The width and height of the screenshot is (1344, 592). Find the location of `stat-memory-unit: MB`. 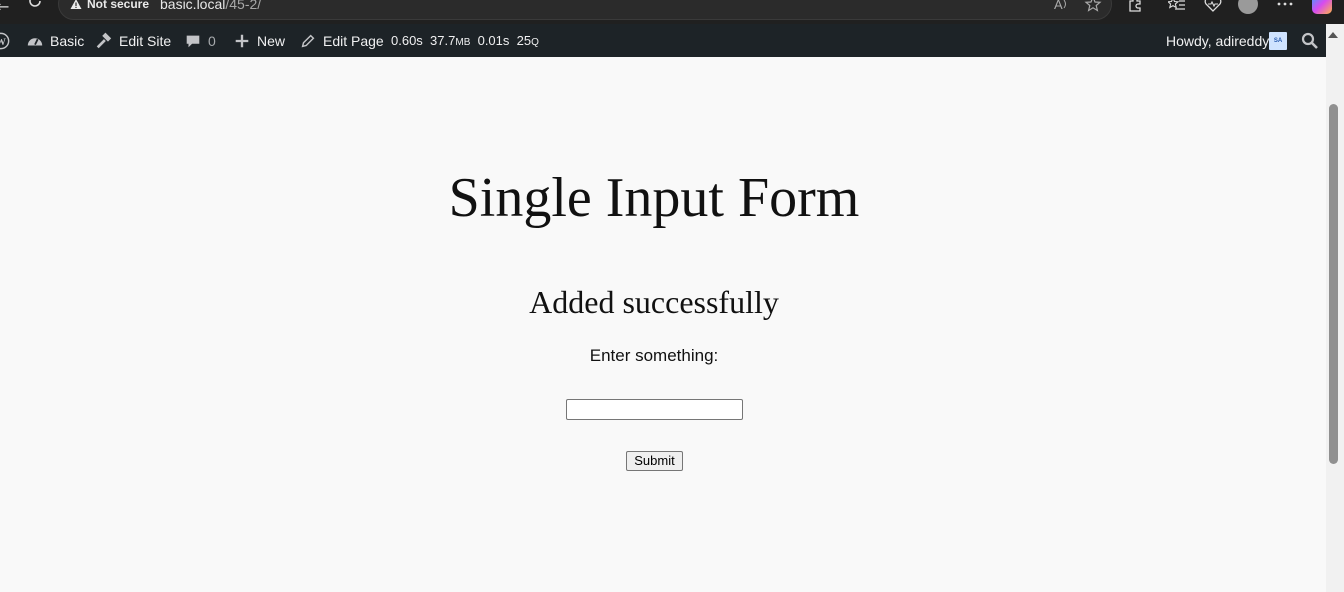

stat-memory-unit: MB is located at coordinates (463, 42).